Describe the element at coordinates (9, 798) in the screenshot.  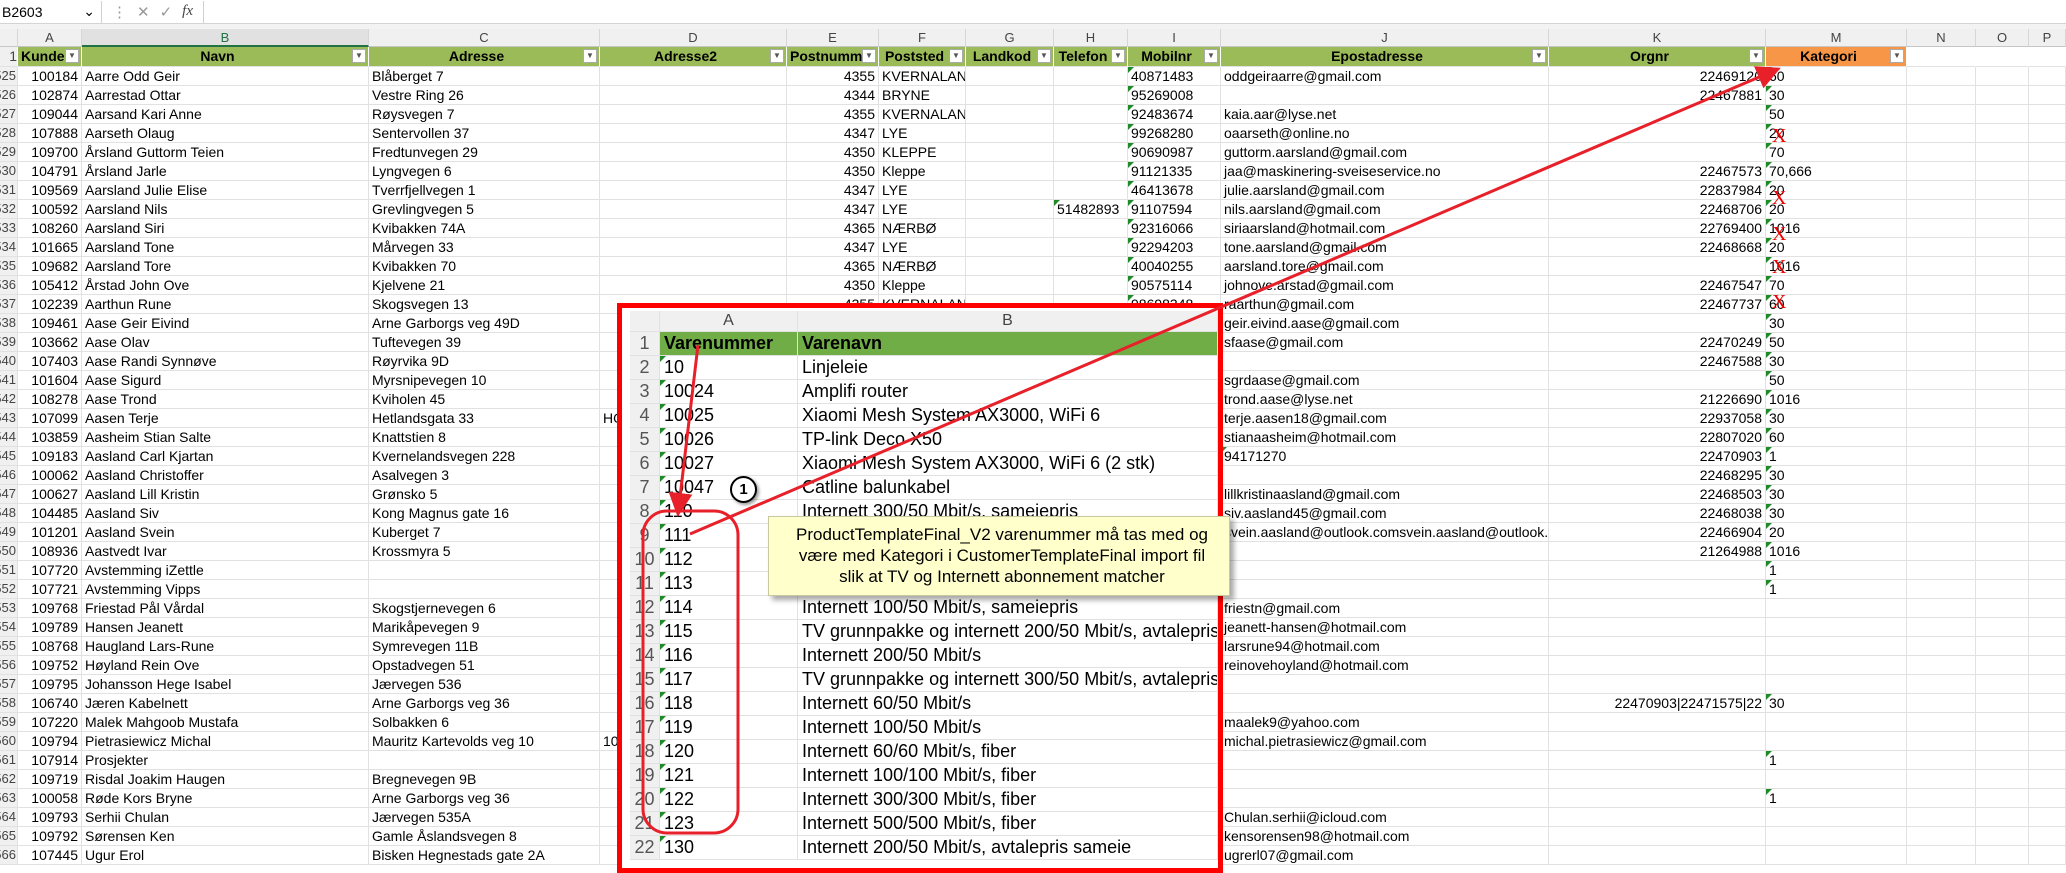
I see `row-number: 563` at that location.